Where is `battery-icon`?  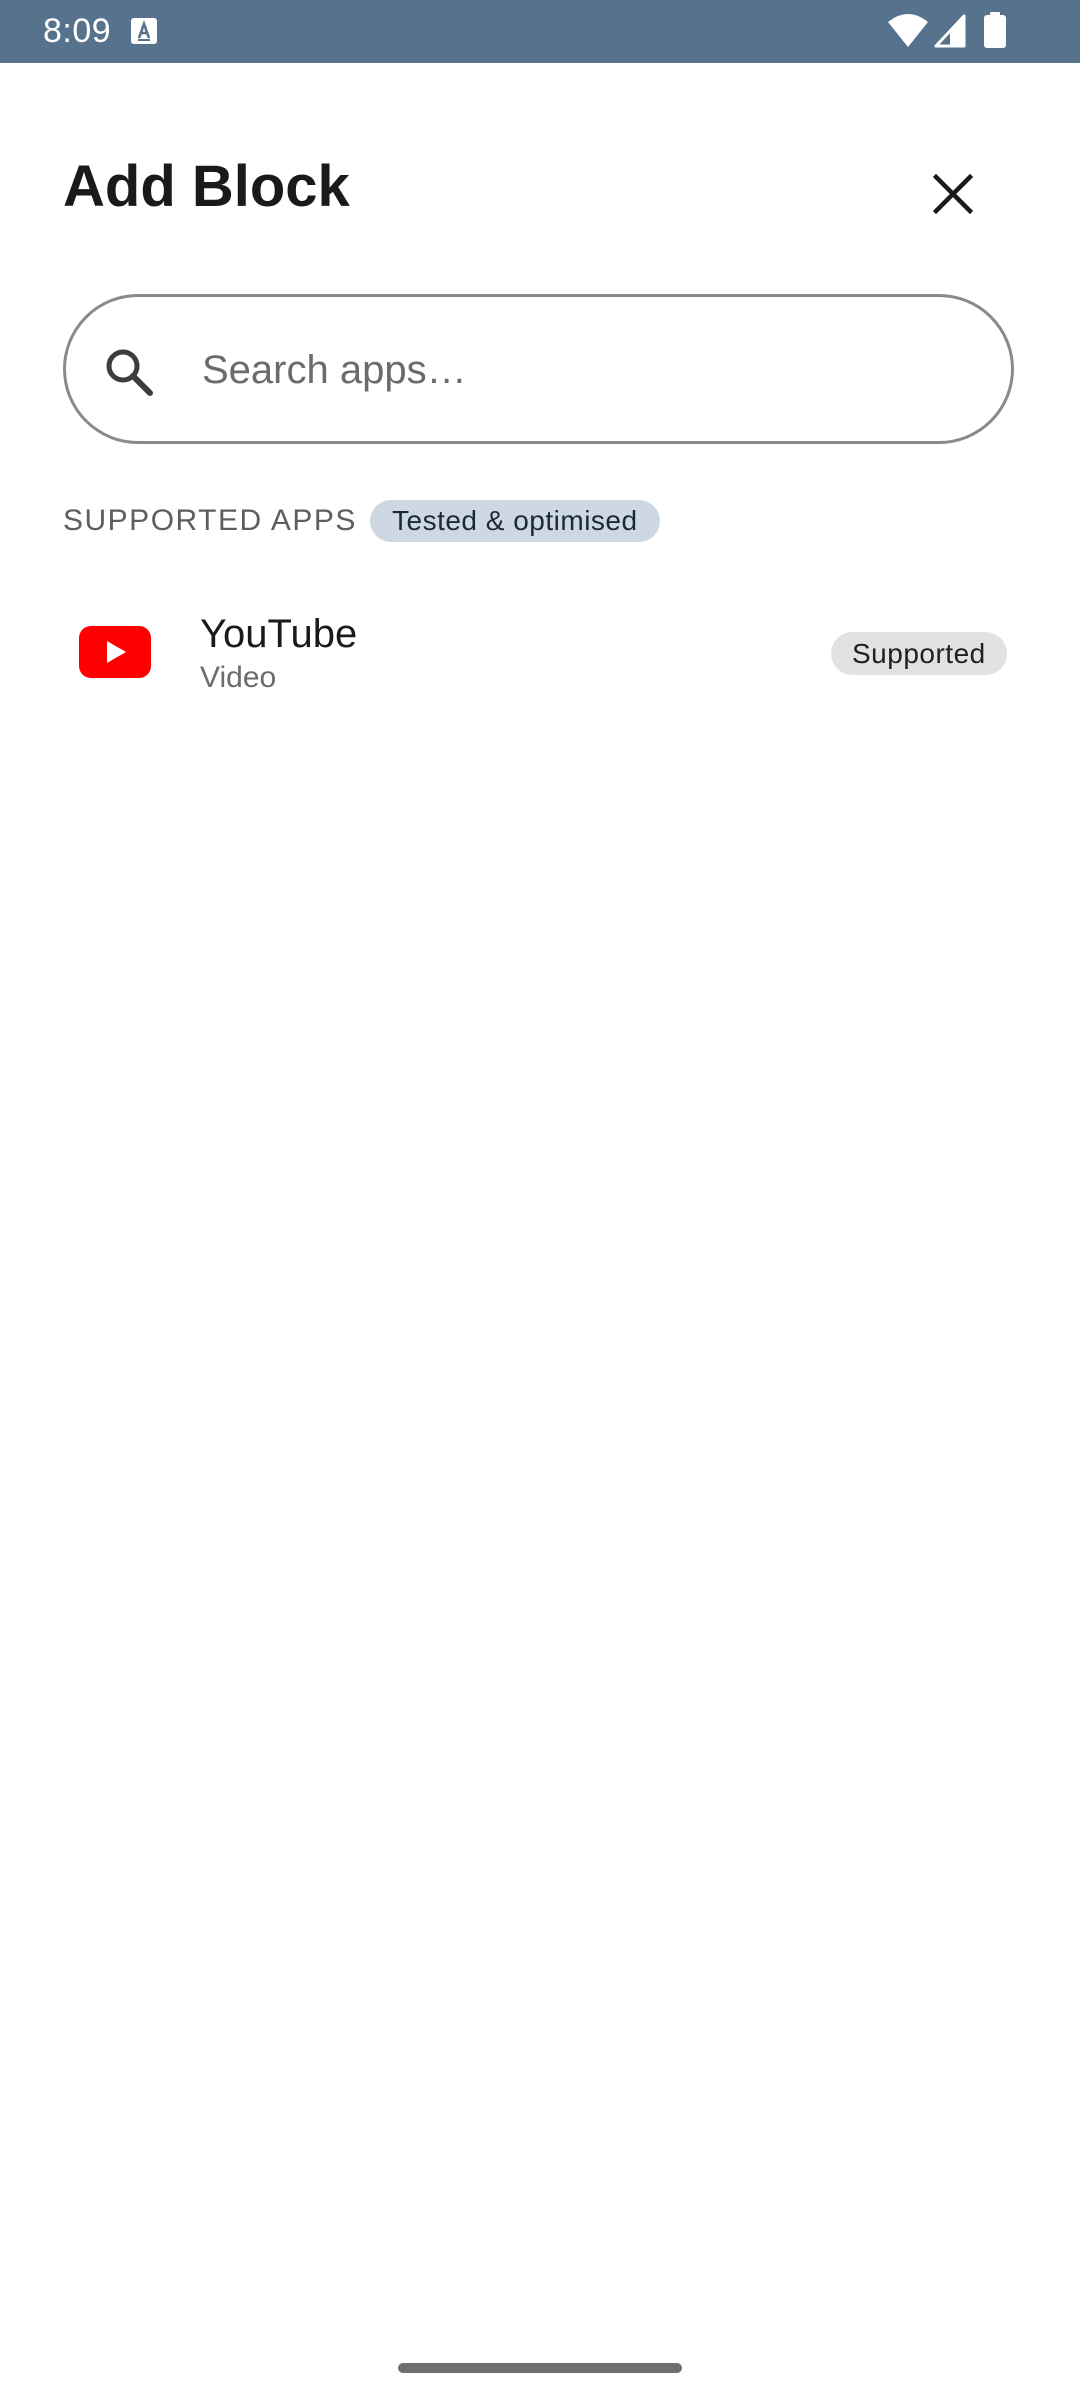
battery-icon is located at coordinates (995, 30).